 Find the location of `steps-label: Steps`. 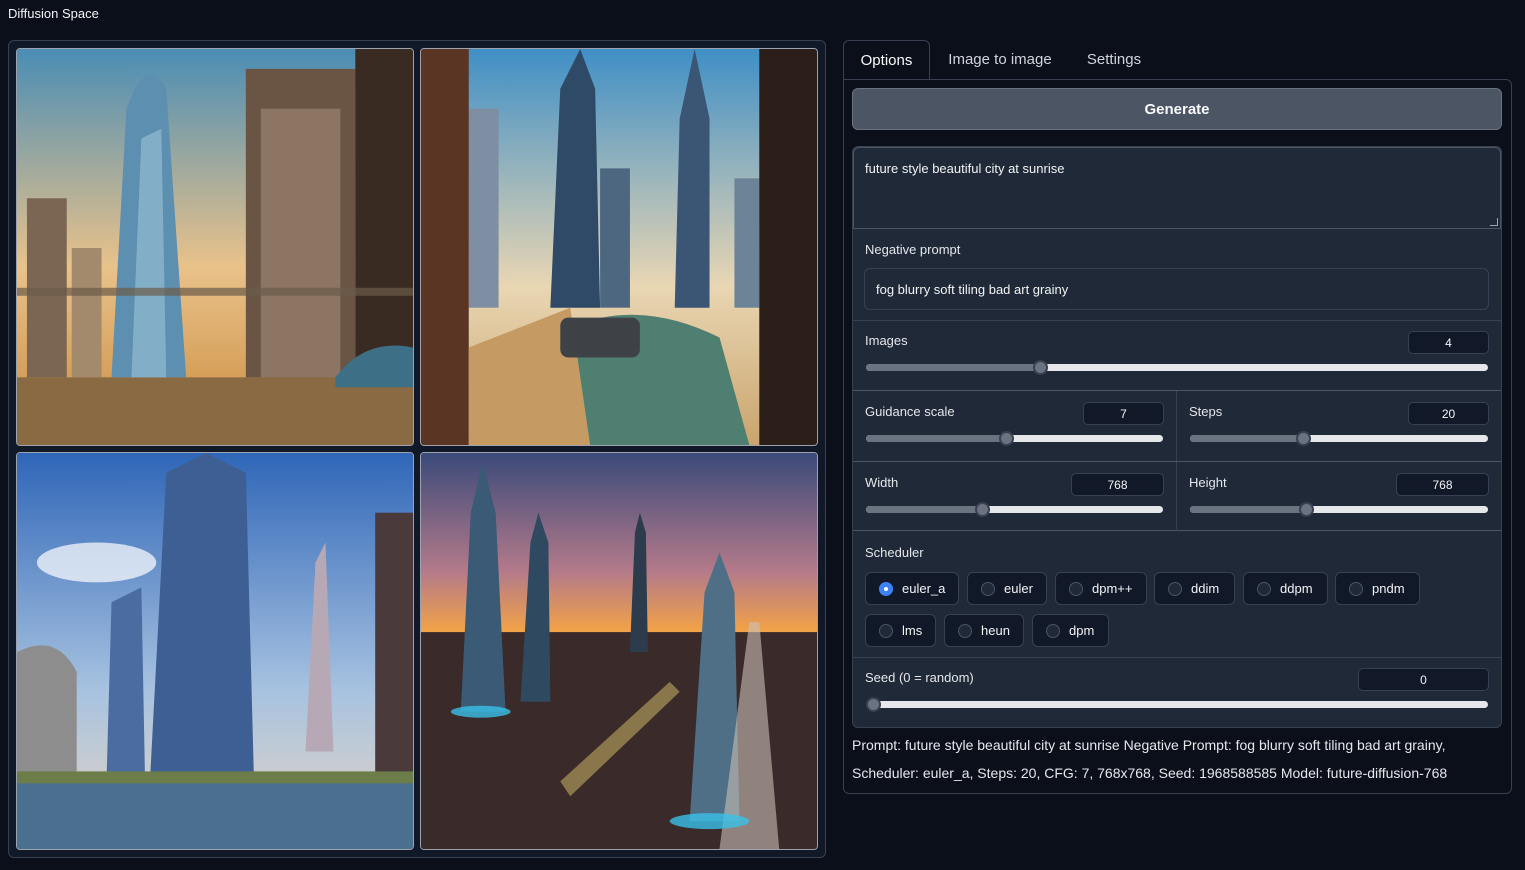

steps-label: Steps is located at coordinates (1206, 411).